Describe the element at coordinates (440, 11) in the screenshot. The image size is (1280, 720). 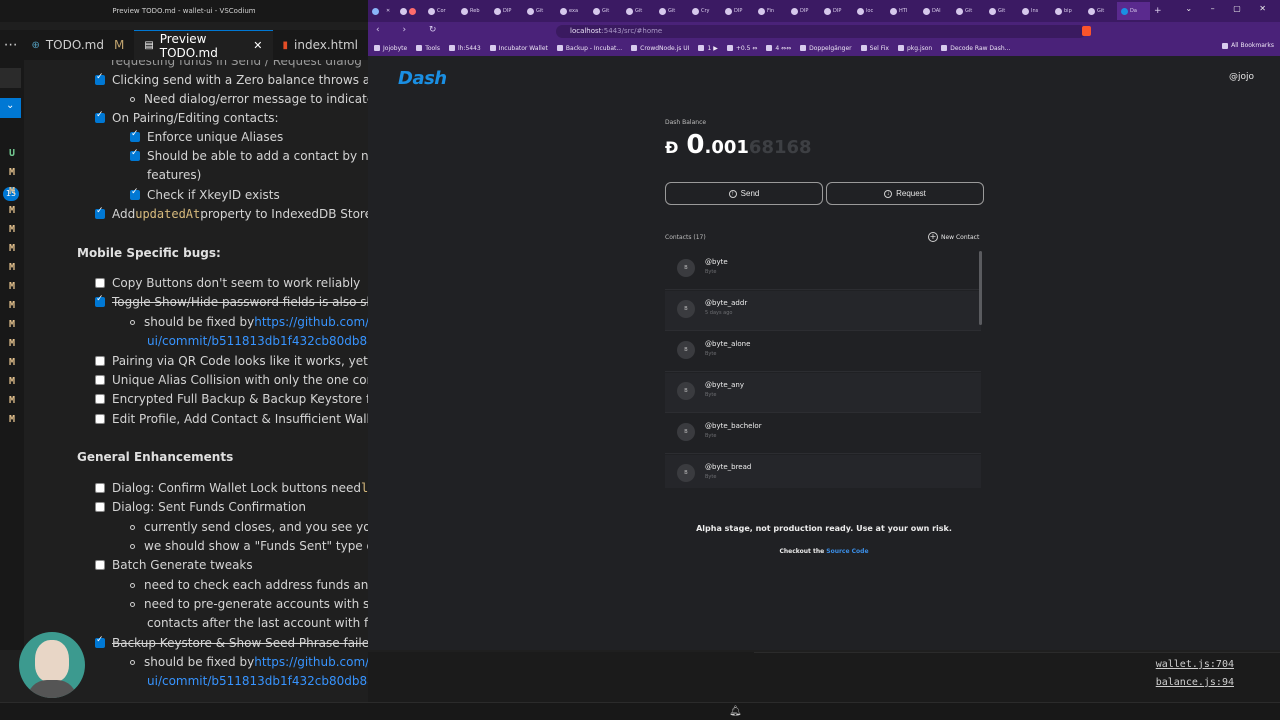
I see `browser-tab: Cor` at that location.